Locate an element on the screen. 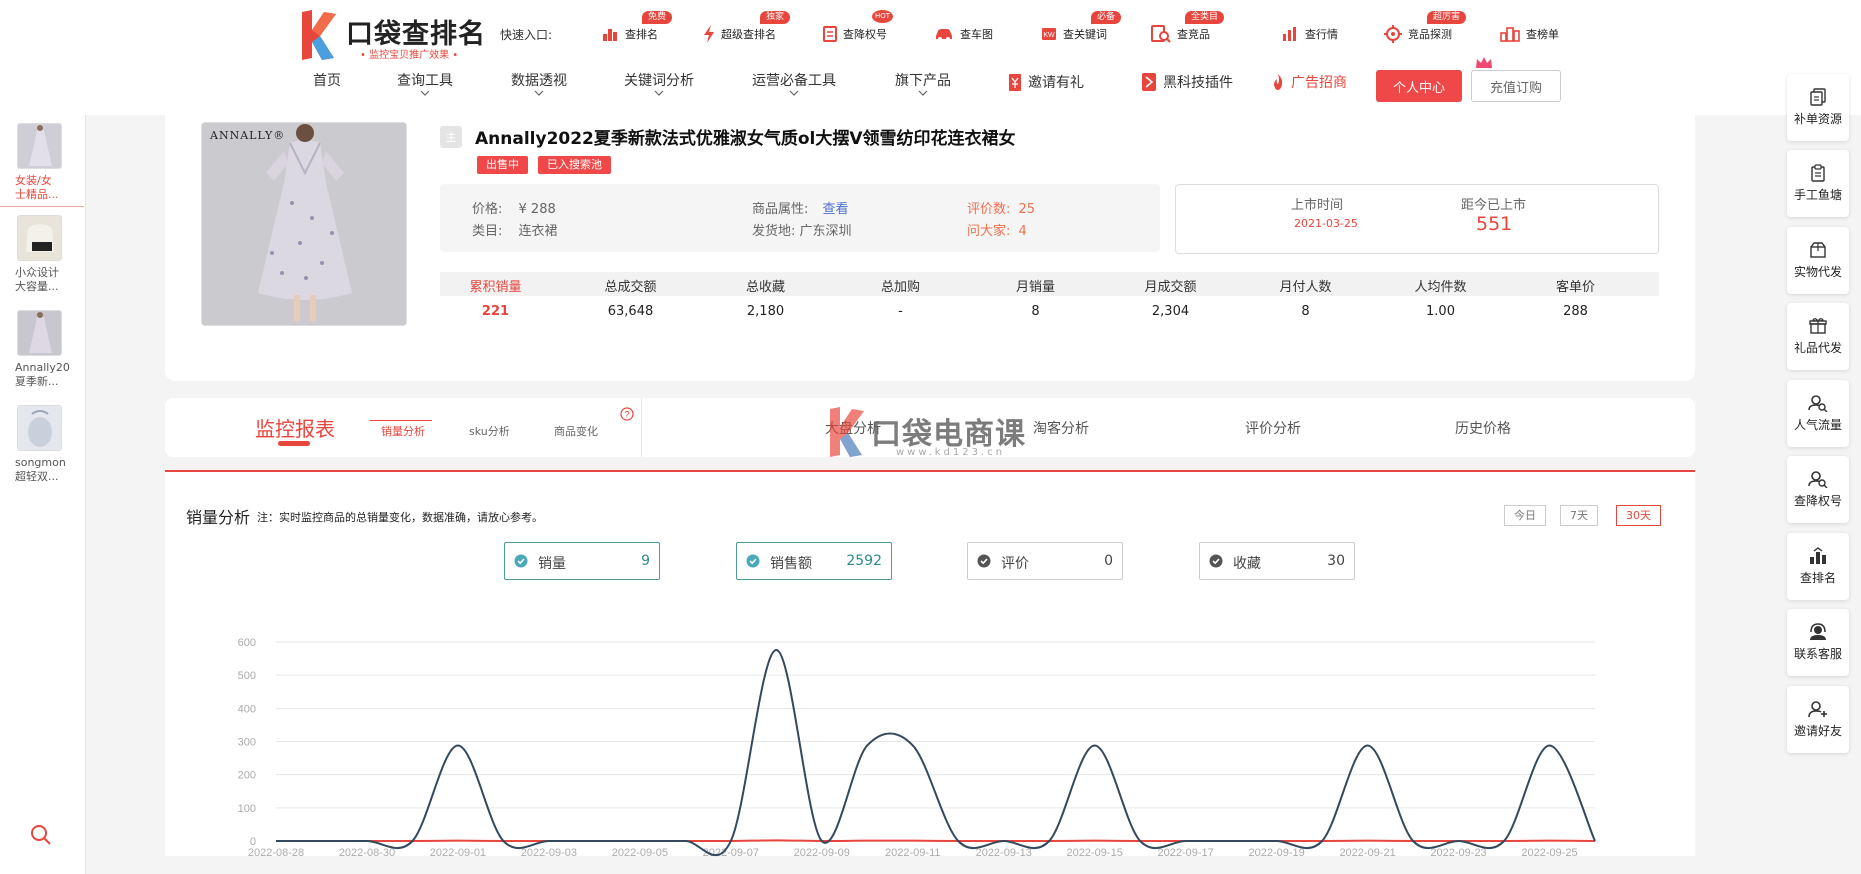 The height and width of the screenshot is (874, 1861). quick-link-ranking-board: 查榜单 is located at coordinates (1529, 34).